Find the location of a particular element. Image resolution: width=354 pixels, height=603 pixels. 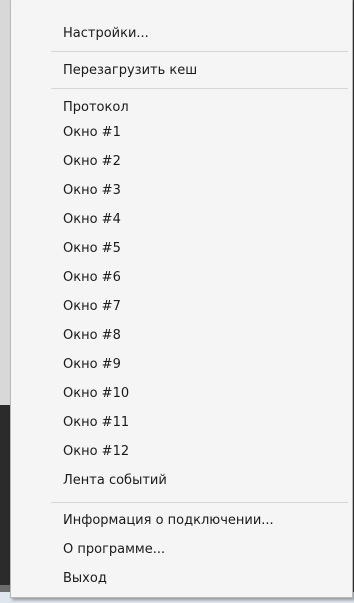

menu-item-window-2: Окно #2 is located at coordinates (92, 162).